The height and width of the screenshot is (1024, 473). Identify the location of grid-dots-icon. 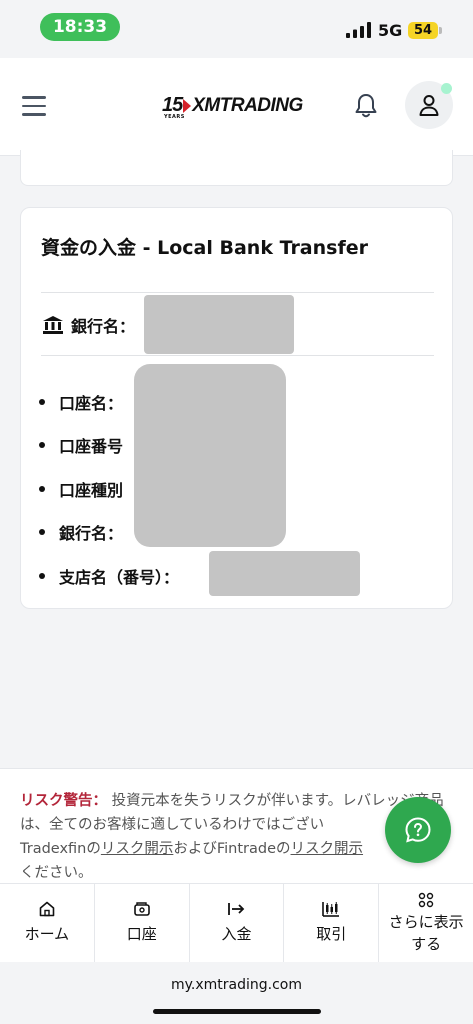
(426, 899).